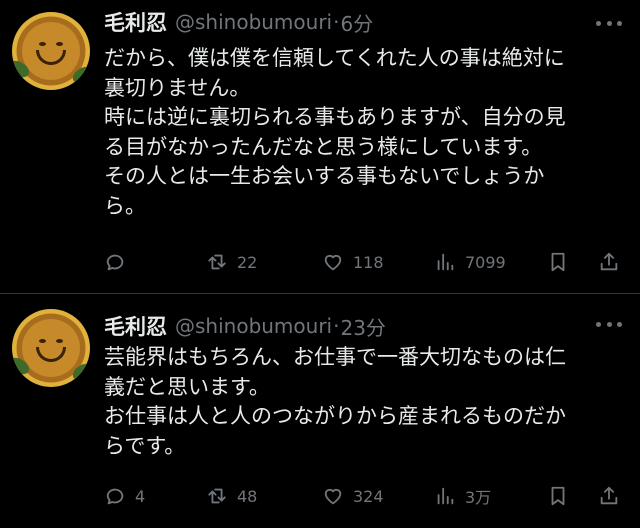  What do you see at coordinates (335, 357) in the screenshot?
I see `tweet-line: 芸能界はもちろん、お仕事で一番大切なものは仁` at bounding box center [335, 357].